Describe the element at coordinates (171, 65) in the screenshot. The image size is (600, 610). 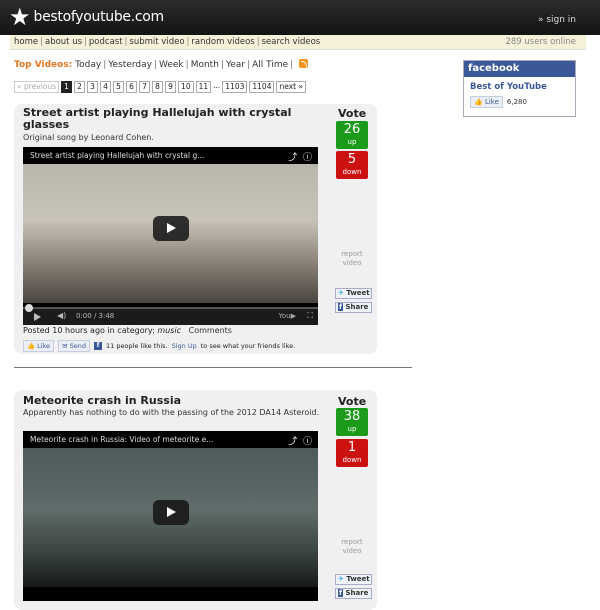
I see `period-week: Week` at that location.